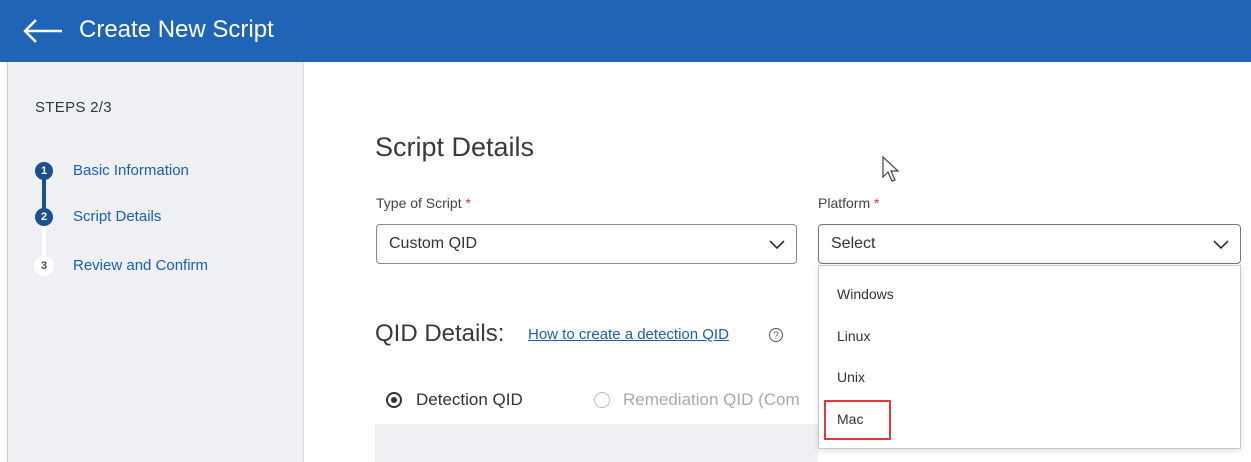 The height and width of the screenshot is (462, 1251). Describe the element at coordinates (44, 217) in the screenshot. I see `step-2-indicator: 2` at that location.